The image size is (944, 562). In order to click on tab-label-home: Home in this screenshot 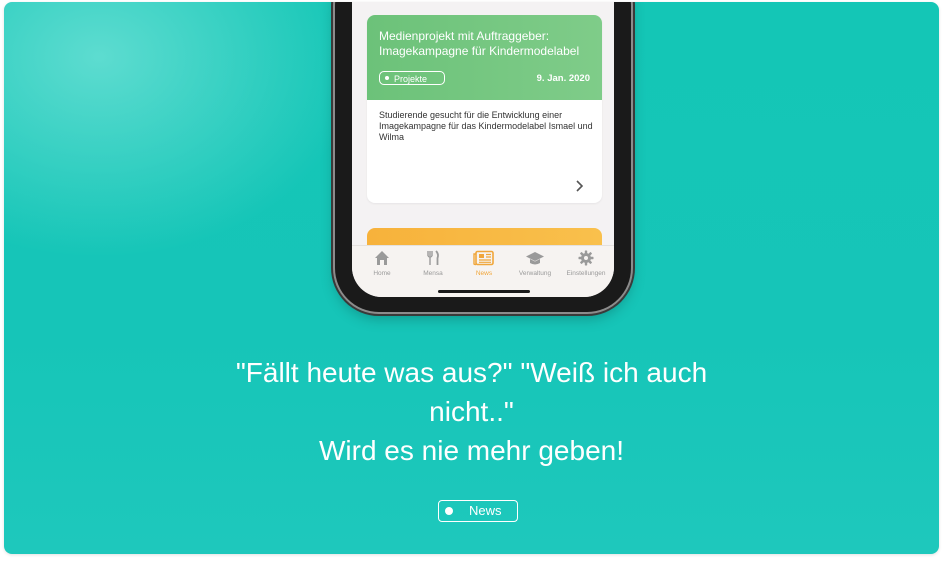, I will do `click(382, 273)`.